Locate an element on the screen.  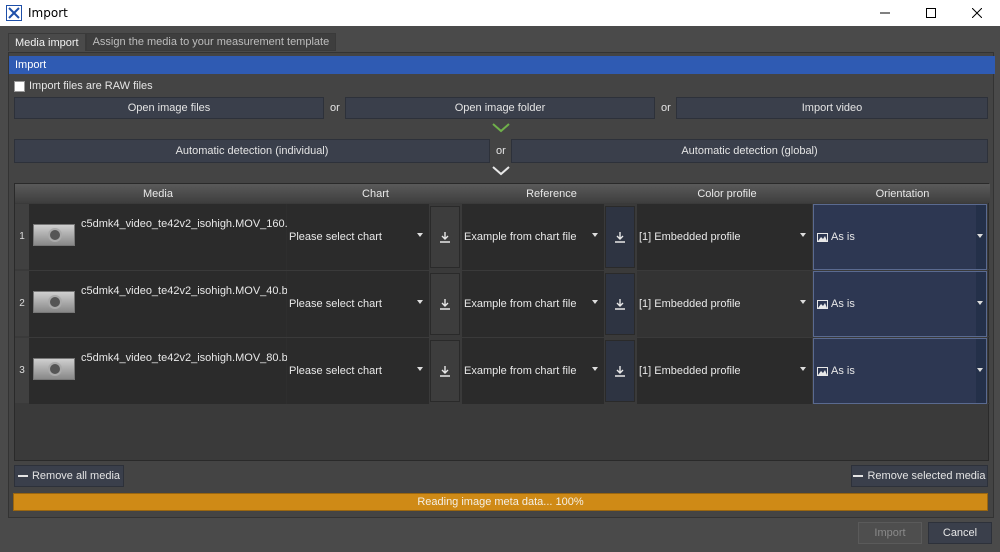
title-bar: Import is located at coordinates (500, 13).